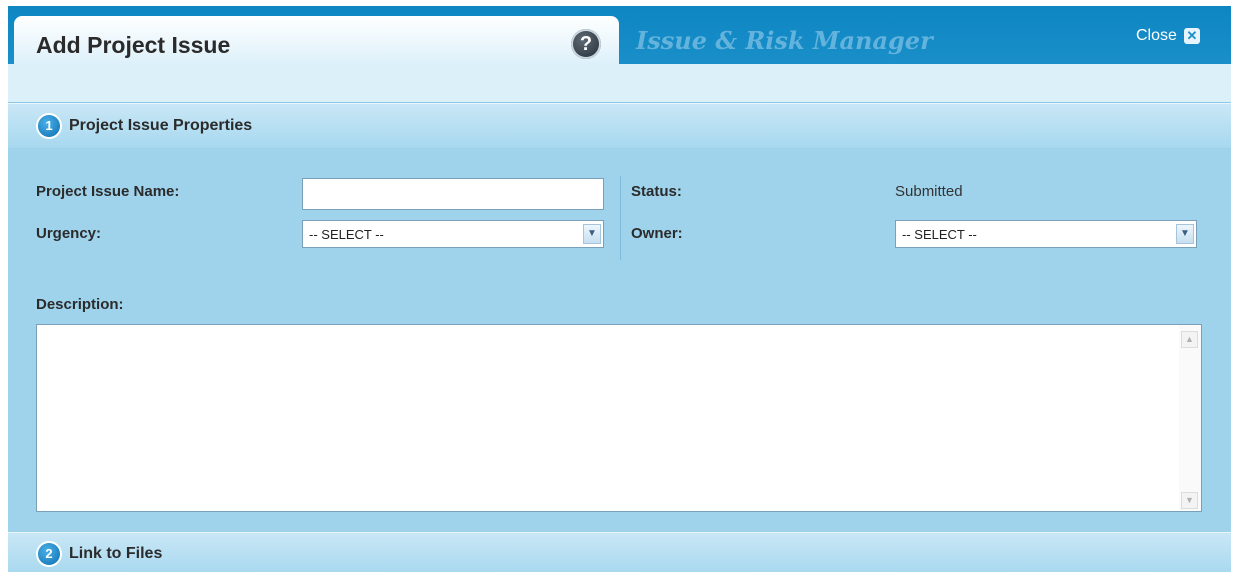 This screenshot has width=1233, height=572. What do you see at coordinates (453, 234) in the screenshot?
I see `urgency-select: -- SELECT -- ▼` at bounding box center [453, 234].